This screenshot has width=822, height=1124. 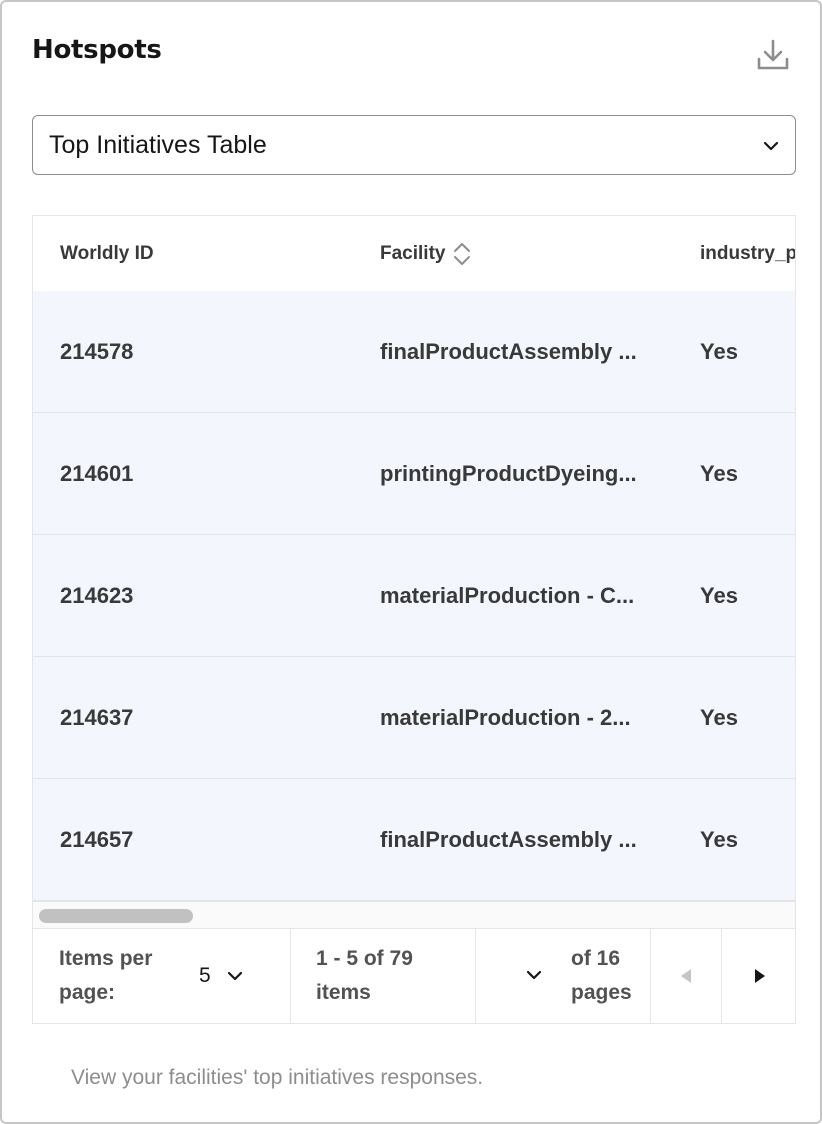 What do you see at coordinates (97, 473) in the screenshot?
I see `cell-worldly-id: 214601` at bounding box center [97, 473].